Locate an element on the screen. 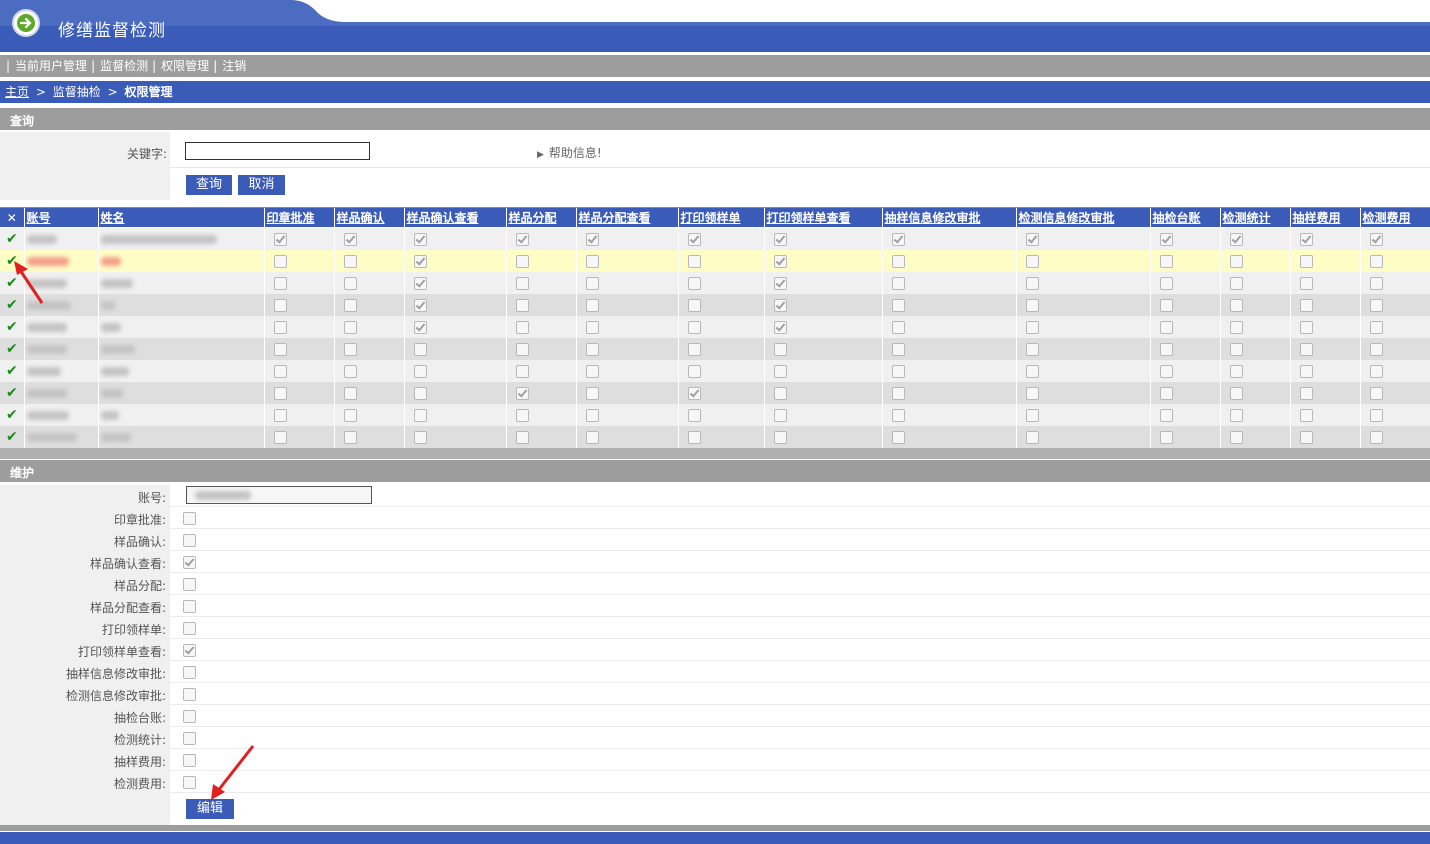  column-header: 印章批准 is located at coordinates (299, 218).